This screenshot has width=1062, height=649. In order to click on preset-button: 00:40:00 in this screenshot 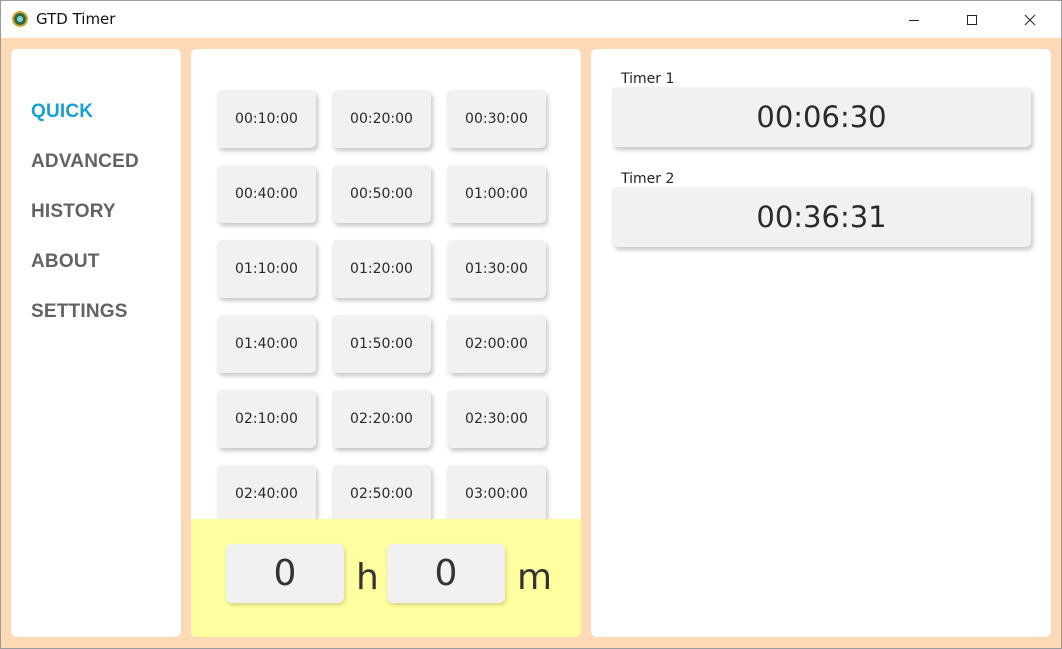, I will do `click(266, 194)`.